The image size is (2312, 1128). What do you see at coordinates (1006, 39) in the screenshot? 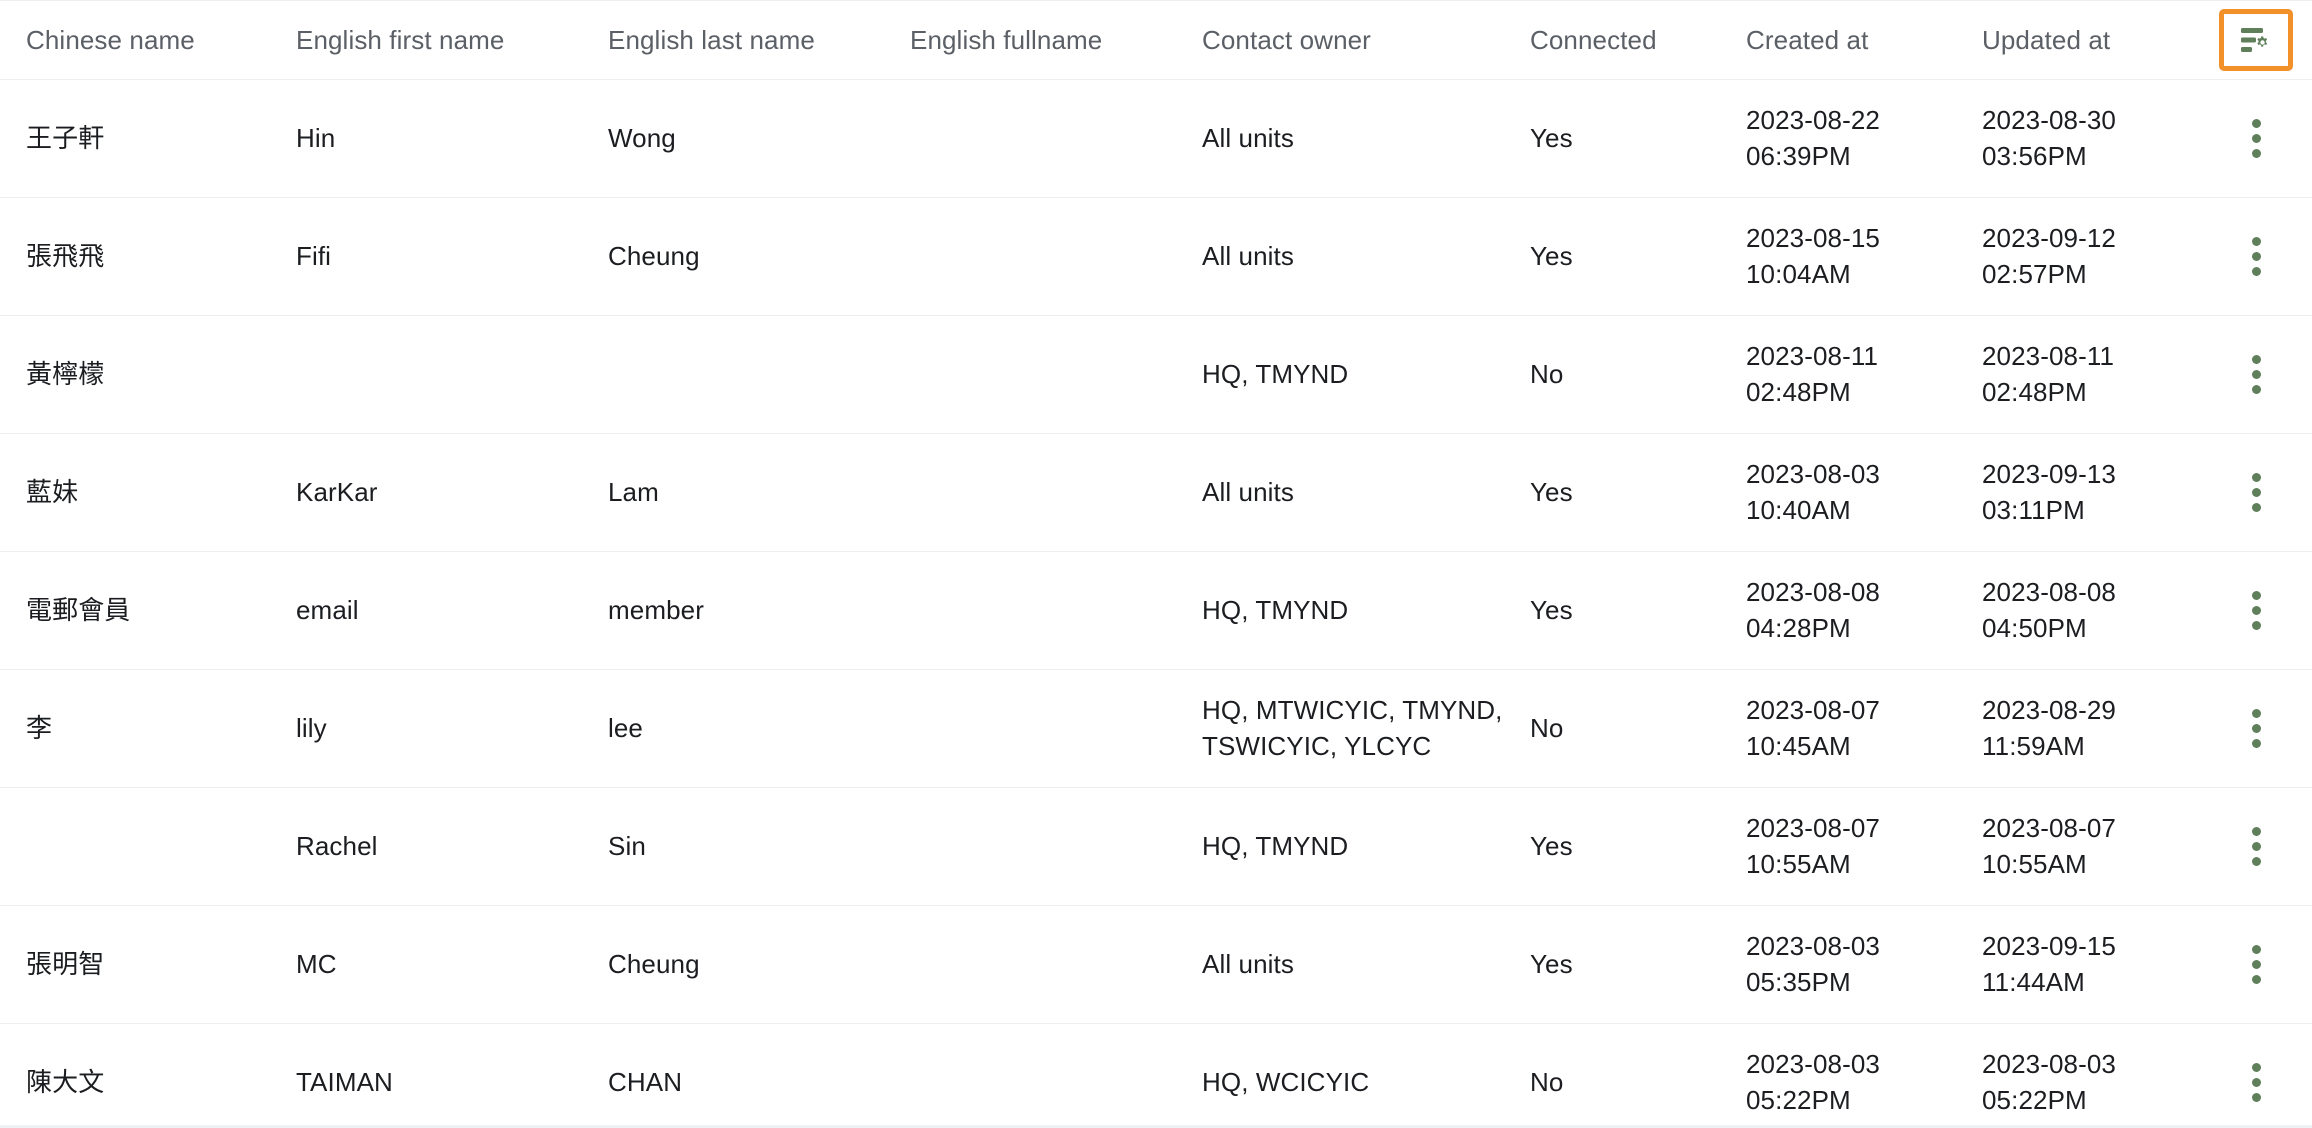
I see `column-header-english-fullname-label: English fullname` at bounding box center [1006, 39].